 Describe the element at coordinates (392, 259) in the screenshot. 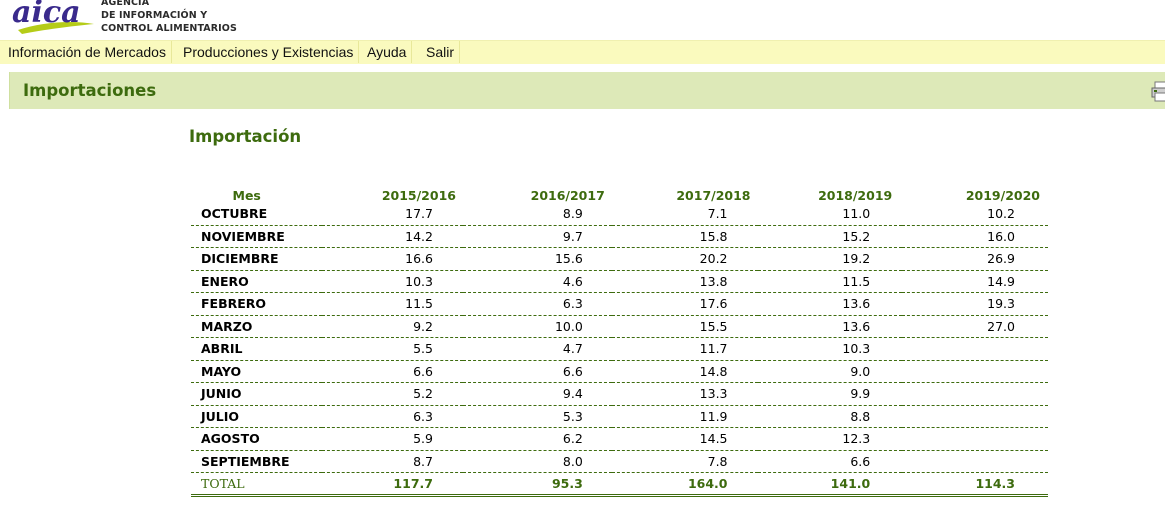

I see `value-cell: 16.6` at that location.